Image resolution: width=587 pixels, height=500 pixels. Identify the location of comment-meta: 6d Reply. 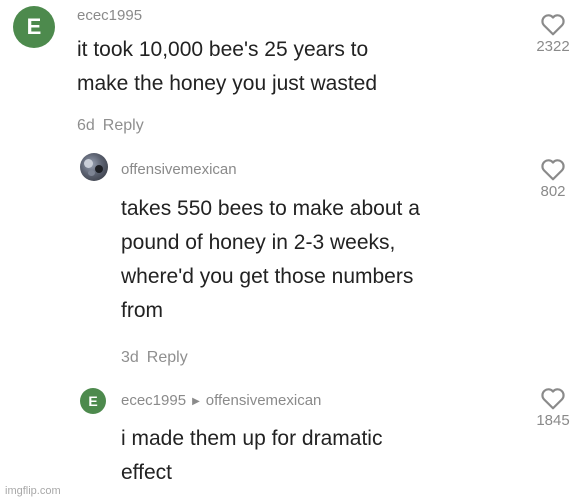
(110, 126).